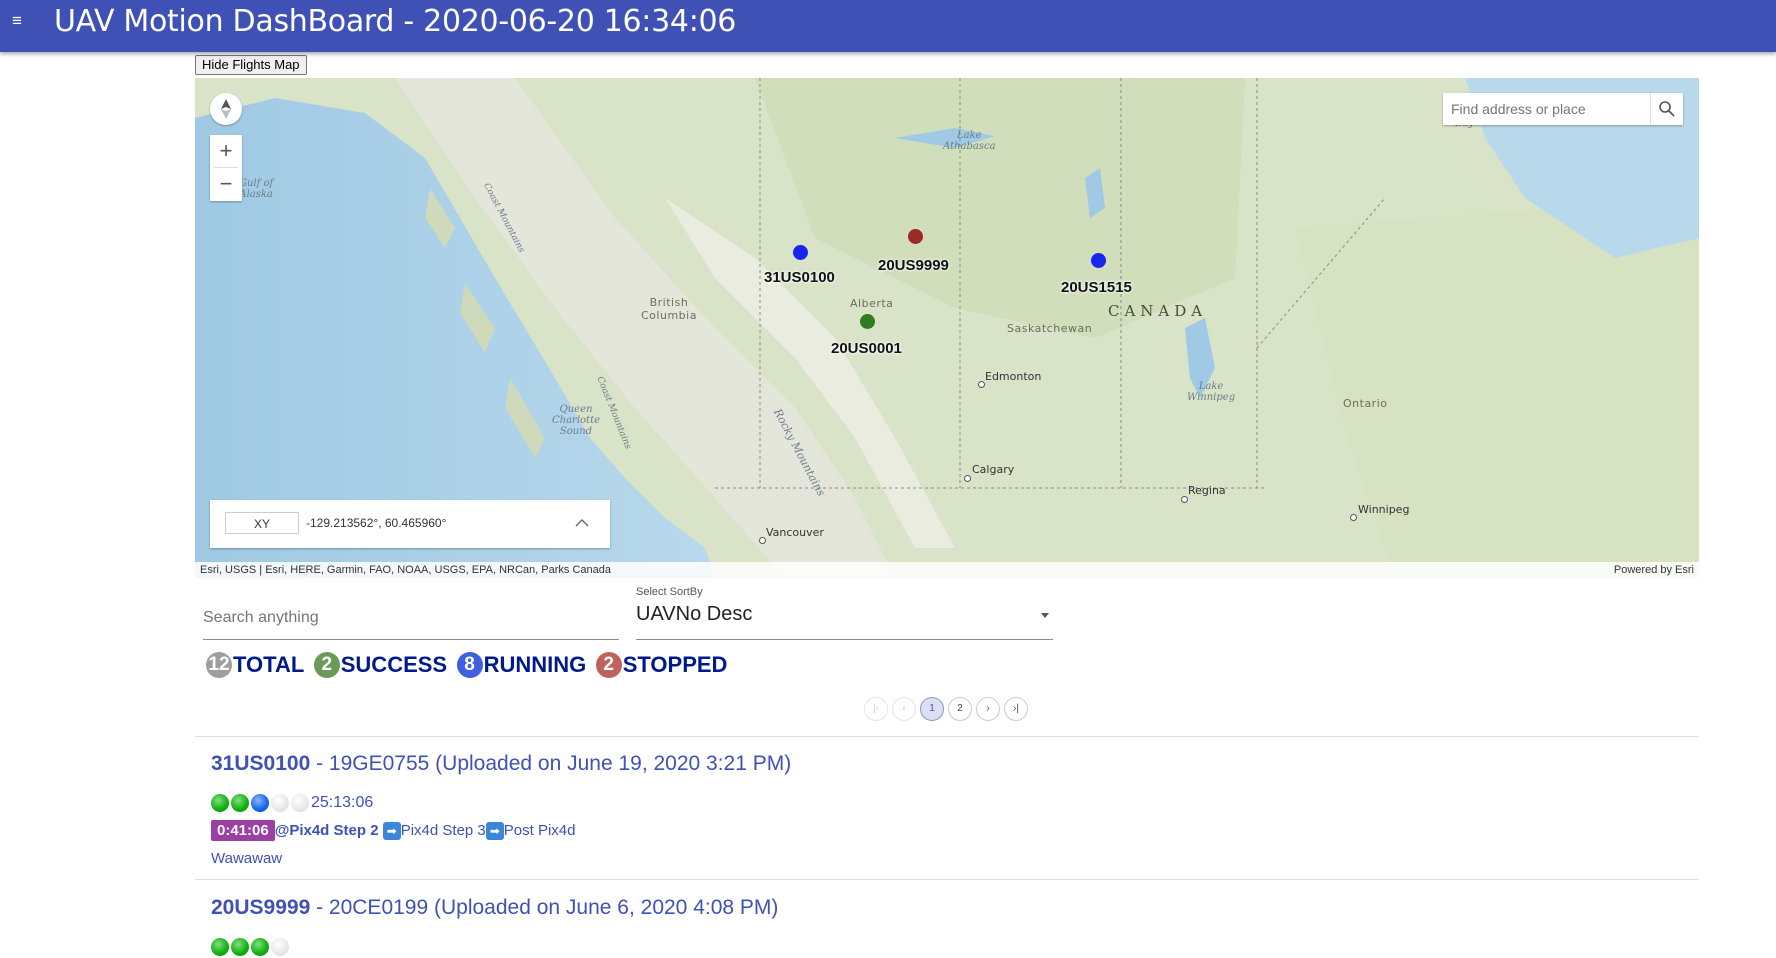 The width and height of the screenshot is (1776, 958). I want to click on count-badge: 8, so click(469, 665).